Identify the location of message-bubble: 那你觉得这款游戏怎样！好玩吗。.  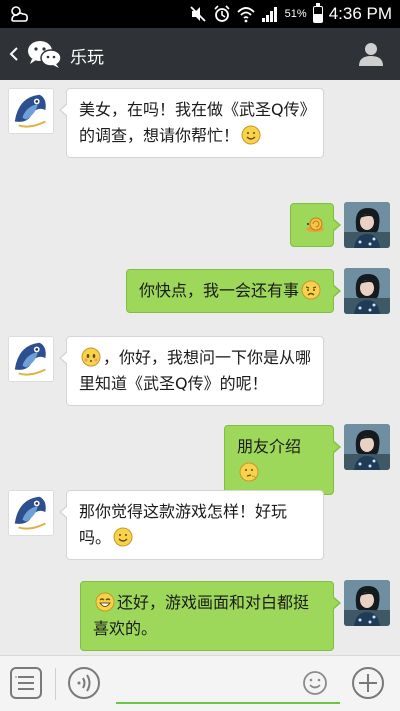
(191, 525).